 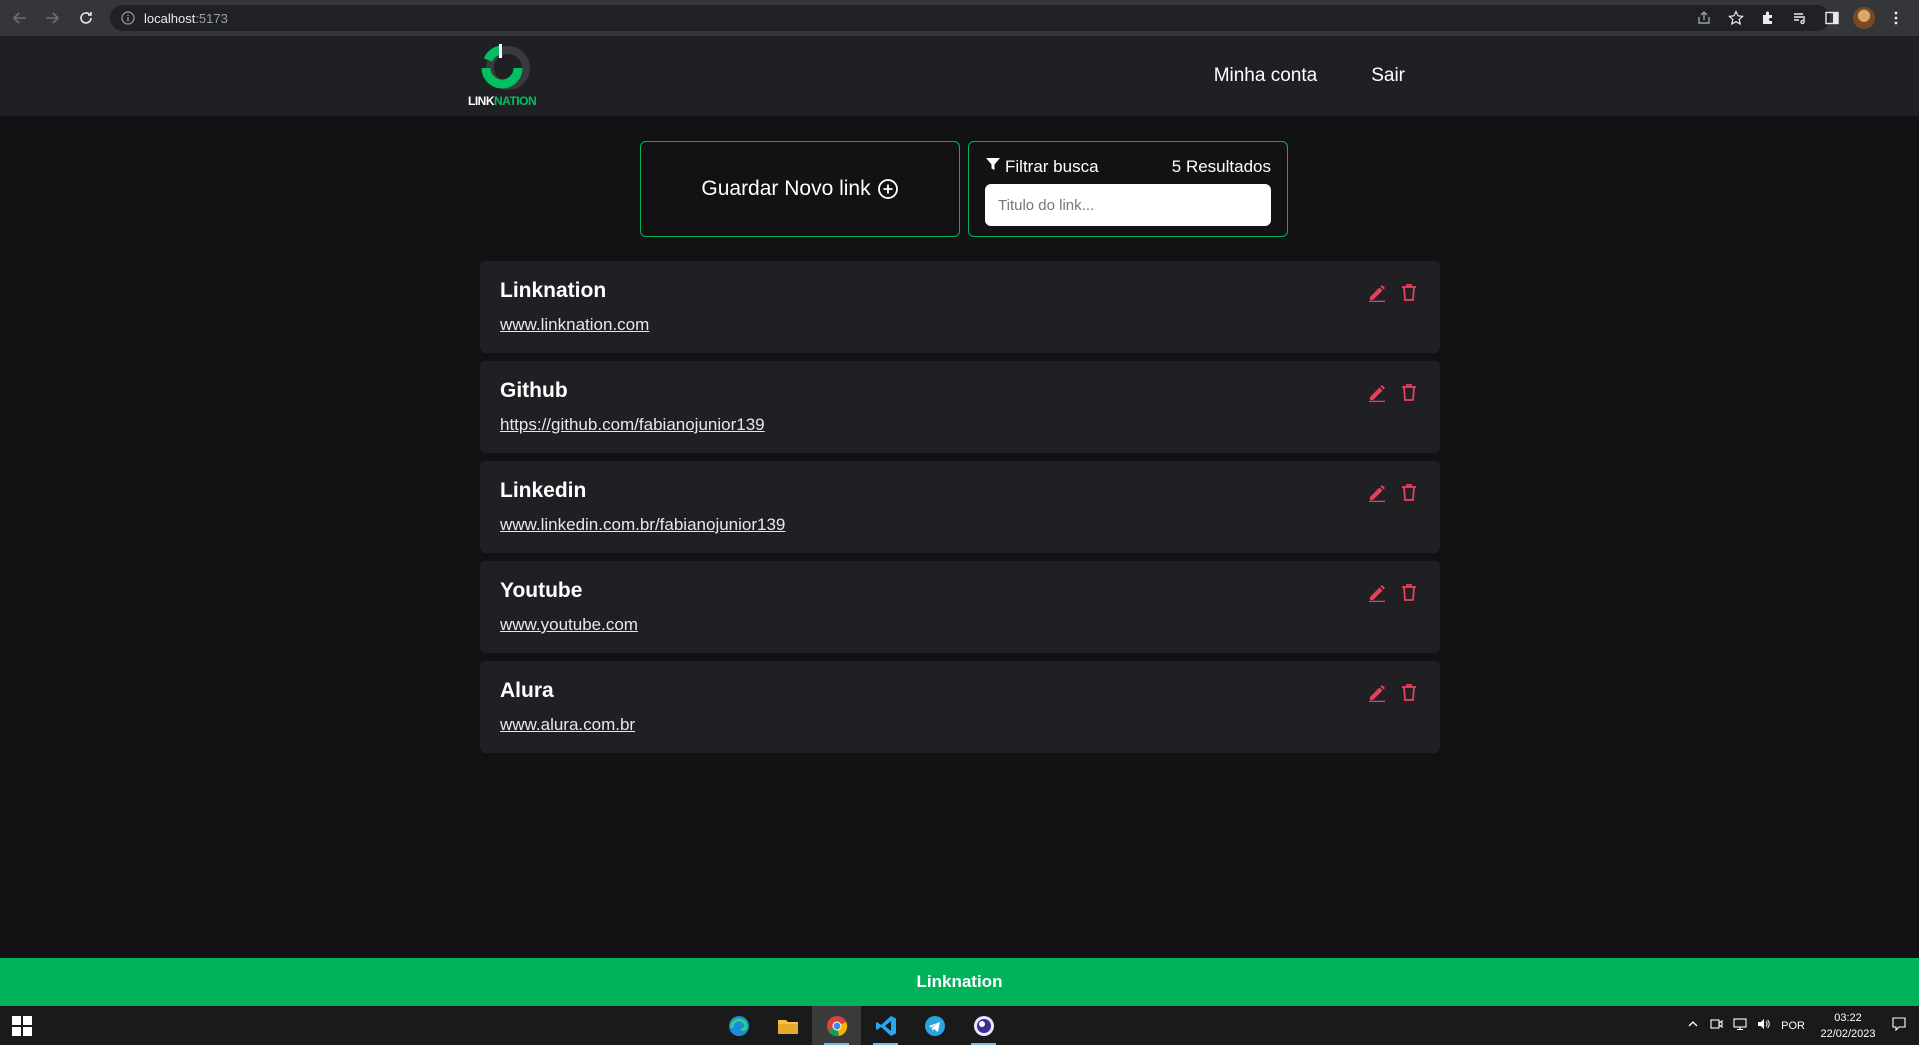 What do you see at coordinates (504, 76) in the screenshot?
I see `linknation-logo: LINKNATION` at bounding box center [504, 76].